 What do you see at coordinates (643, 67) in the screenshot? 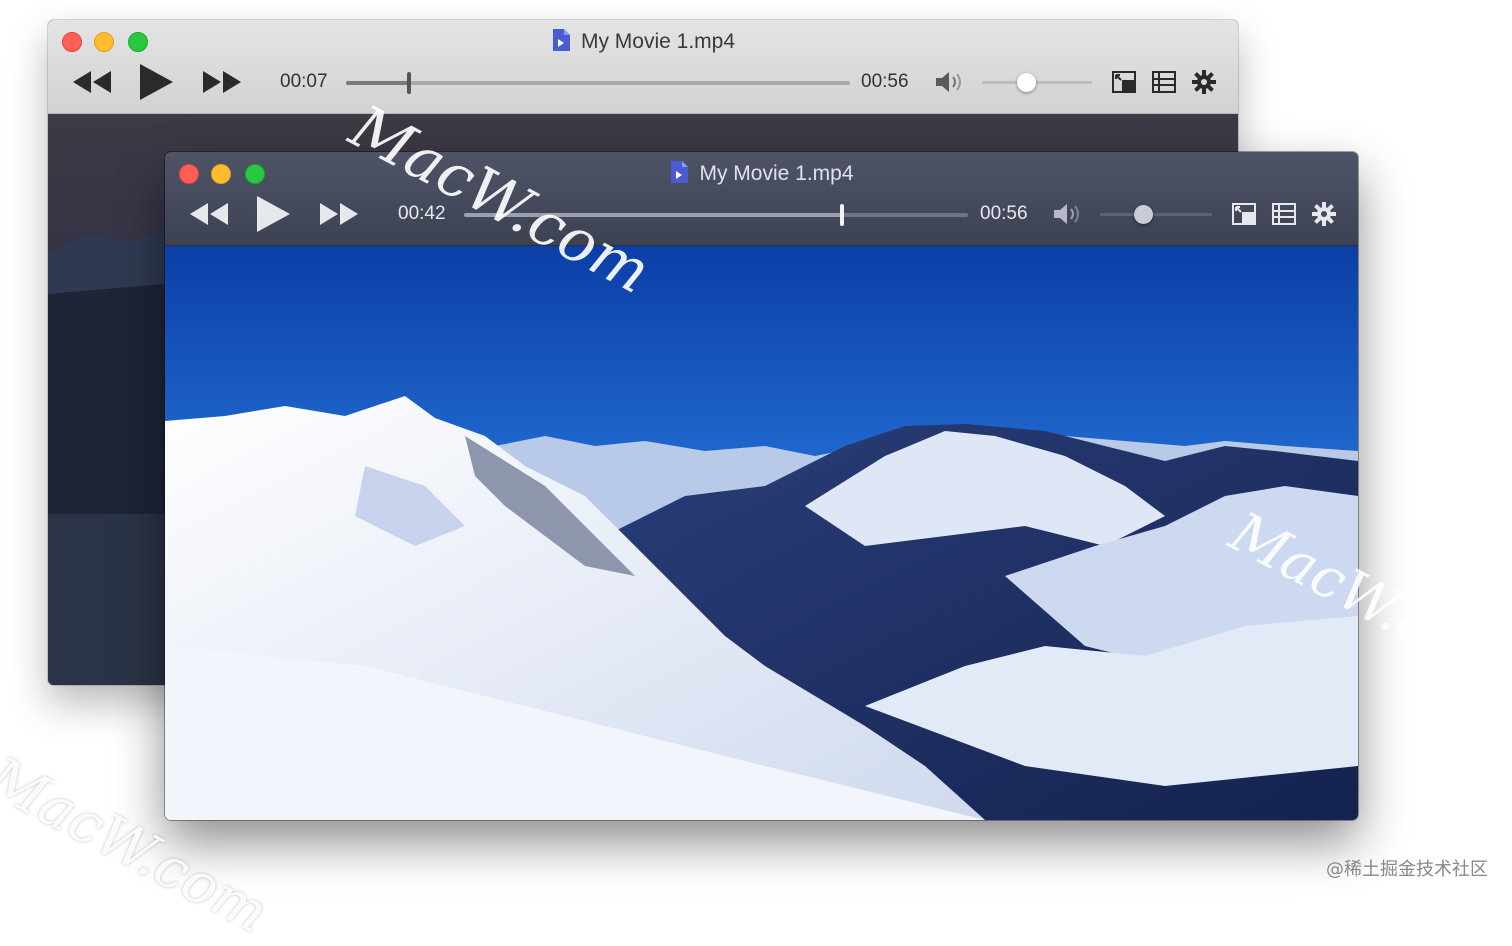
I see `back-toolbar: My Movie 1.mp4 00:07 00:56` at bounding box center [643, 67].